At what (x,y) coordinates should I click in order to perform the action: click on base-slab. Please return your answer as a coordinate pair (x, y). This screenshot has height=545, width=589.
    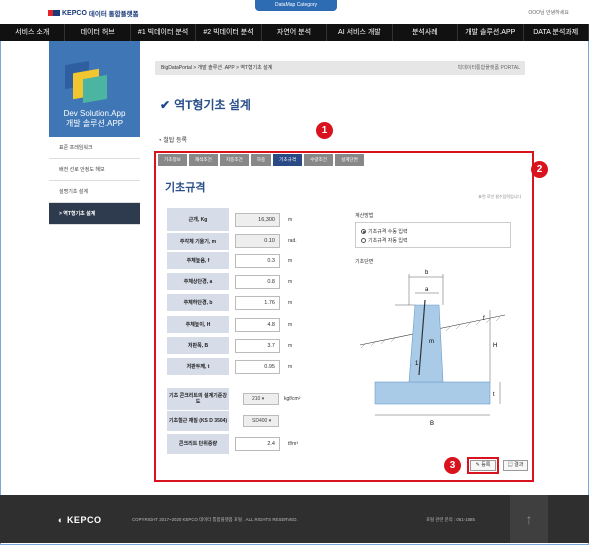
    Looking at the image, I should click on (432, 393).